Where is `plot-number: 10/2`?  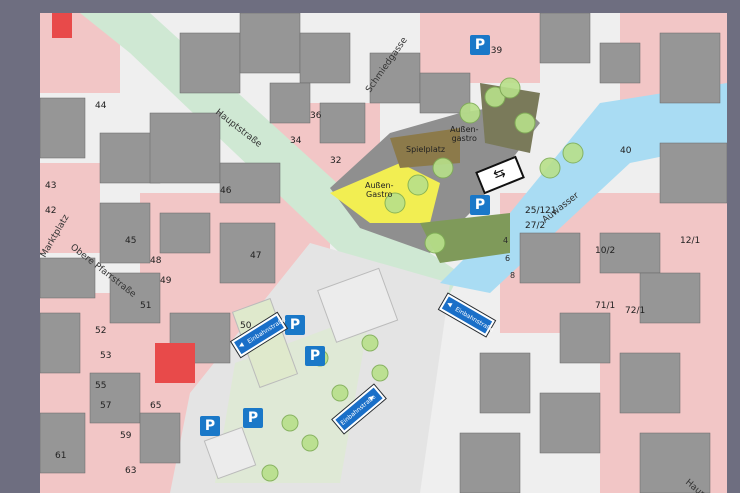
plot-number: 10/2 is located at coordinates (605, 251).